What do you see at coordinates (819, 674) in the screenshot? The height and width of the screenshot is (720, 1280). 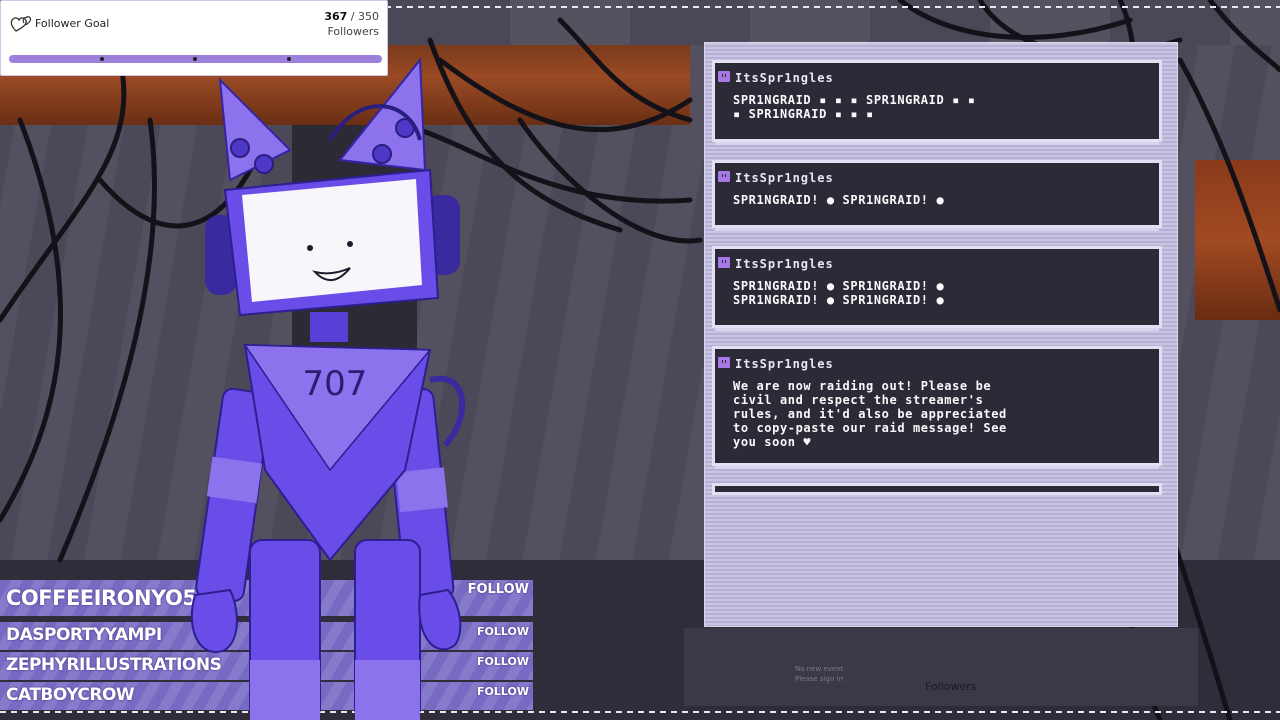 I see `below-chat-small-text: No new event Please sign in` at bounding box center [819, 674].